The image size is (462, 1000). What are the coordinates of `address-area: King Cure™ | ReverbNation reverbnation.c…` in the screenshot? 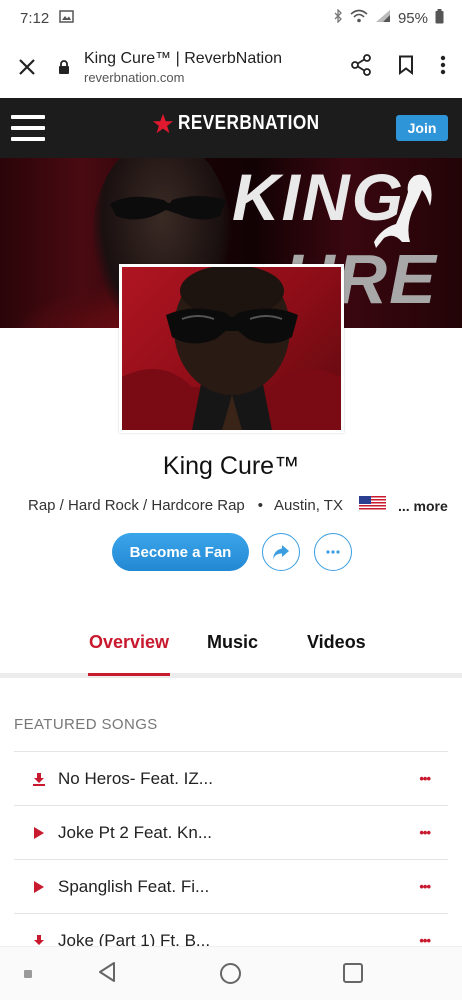 It's located at (217, 67).